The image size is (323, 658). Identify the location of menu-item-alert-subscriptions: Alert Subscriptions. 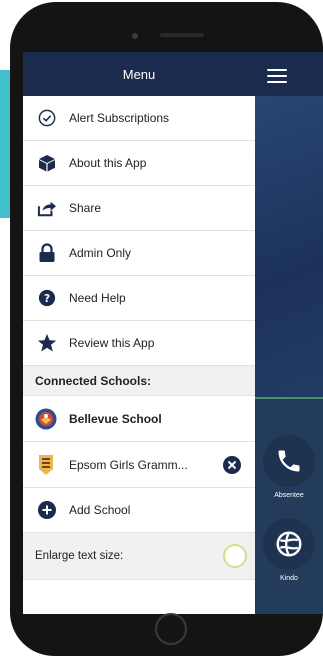
(139, 118).